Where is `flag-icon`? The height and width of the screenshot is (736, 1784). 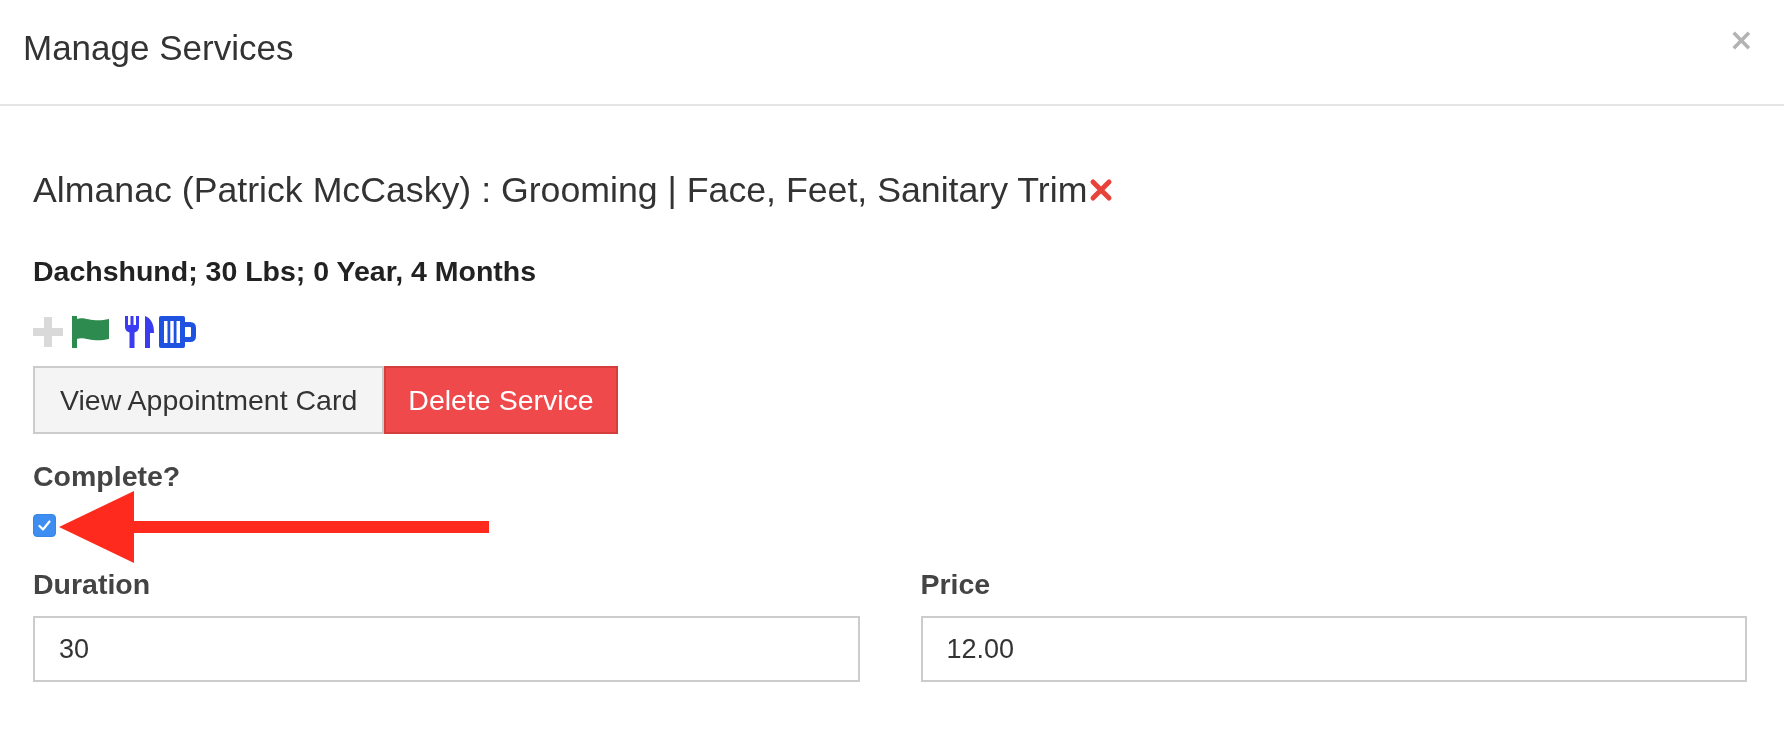 flag-icon is located at coordinates (90, 332).